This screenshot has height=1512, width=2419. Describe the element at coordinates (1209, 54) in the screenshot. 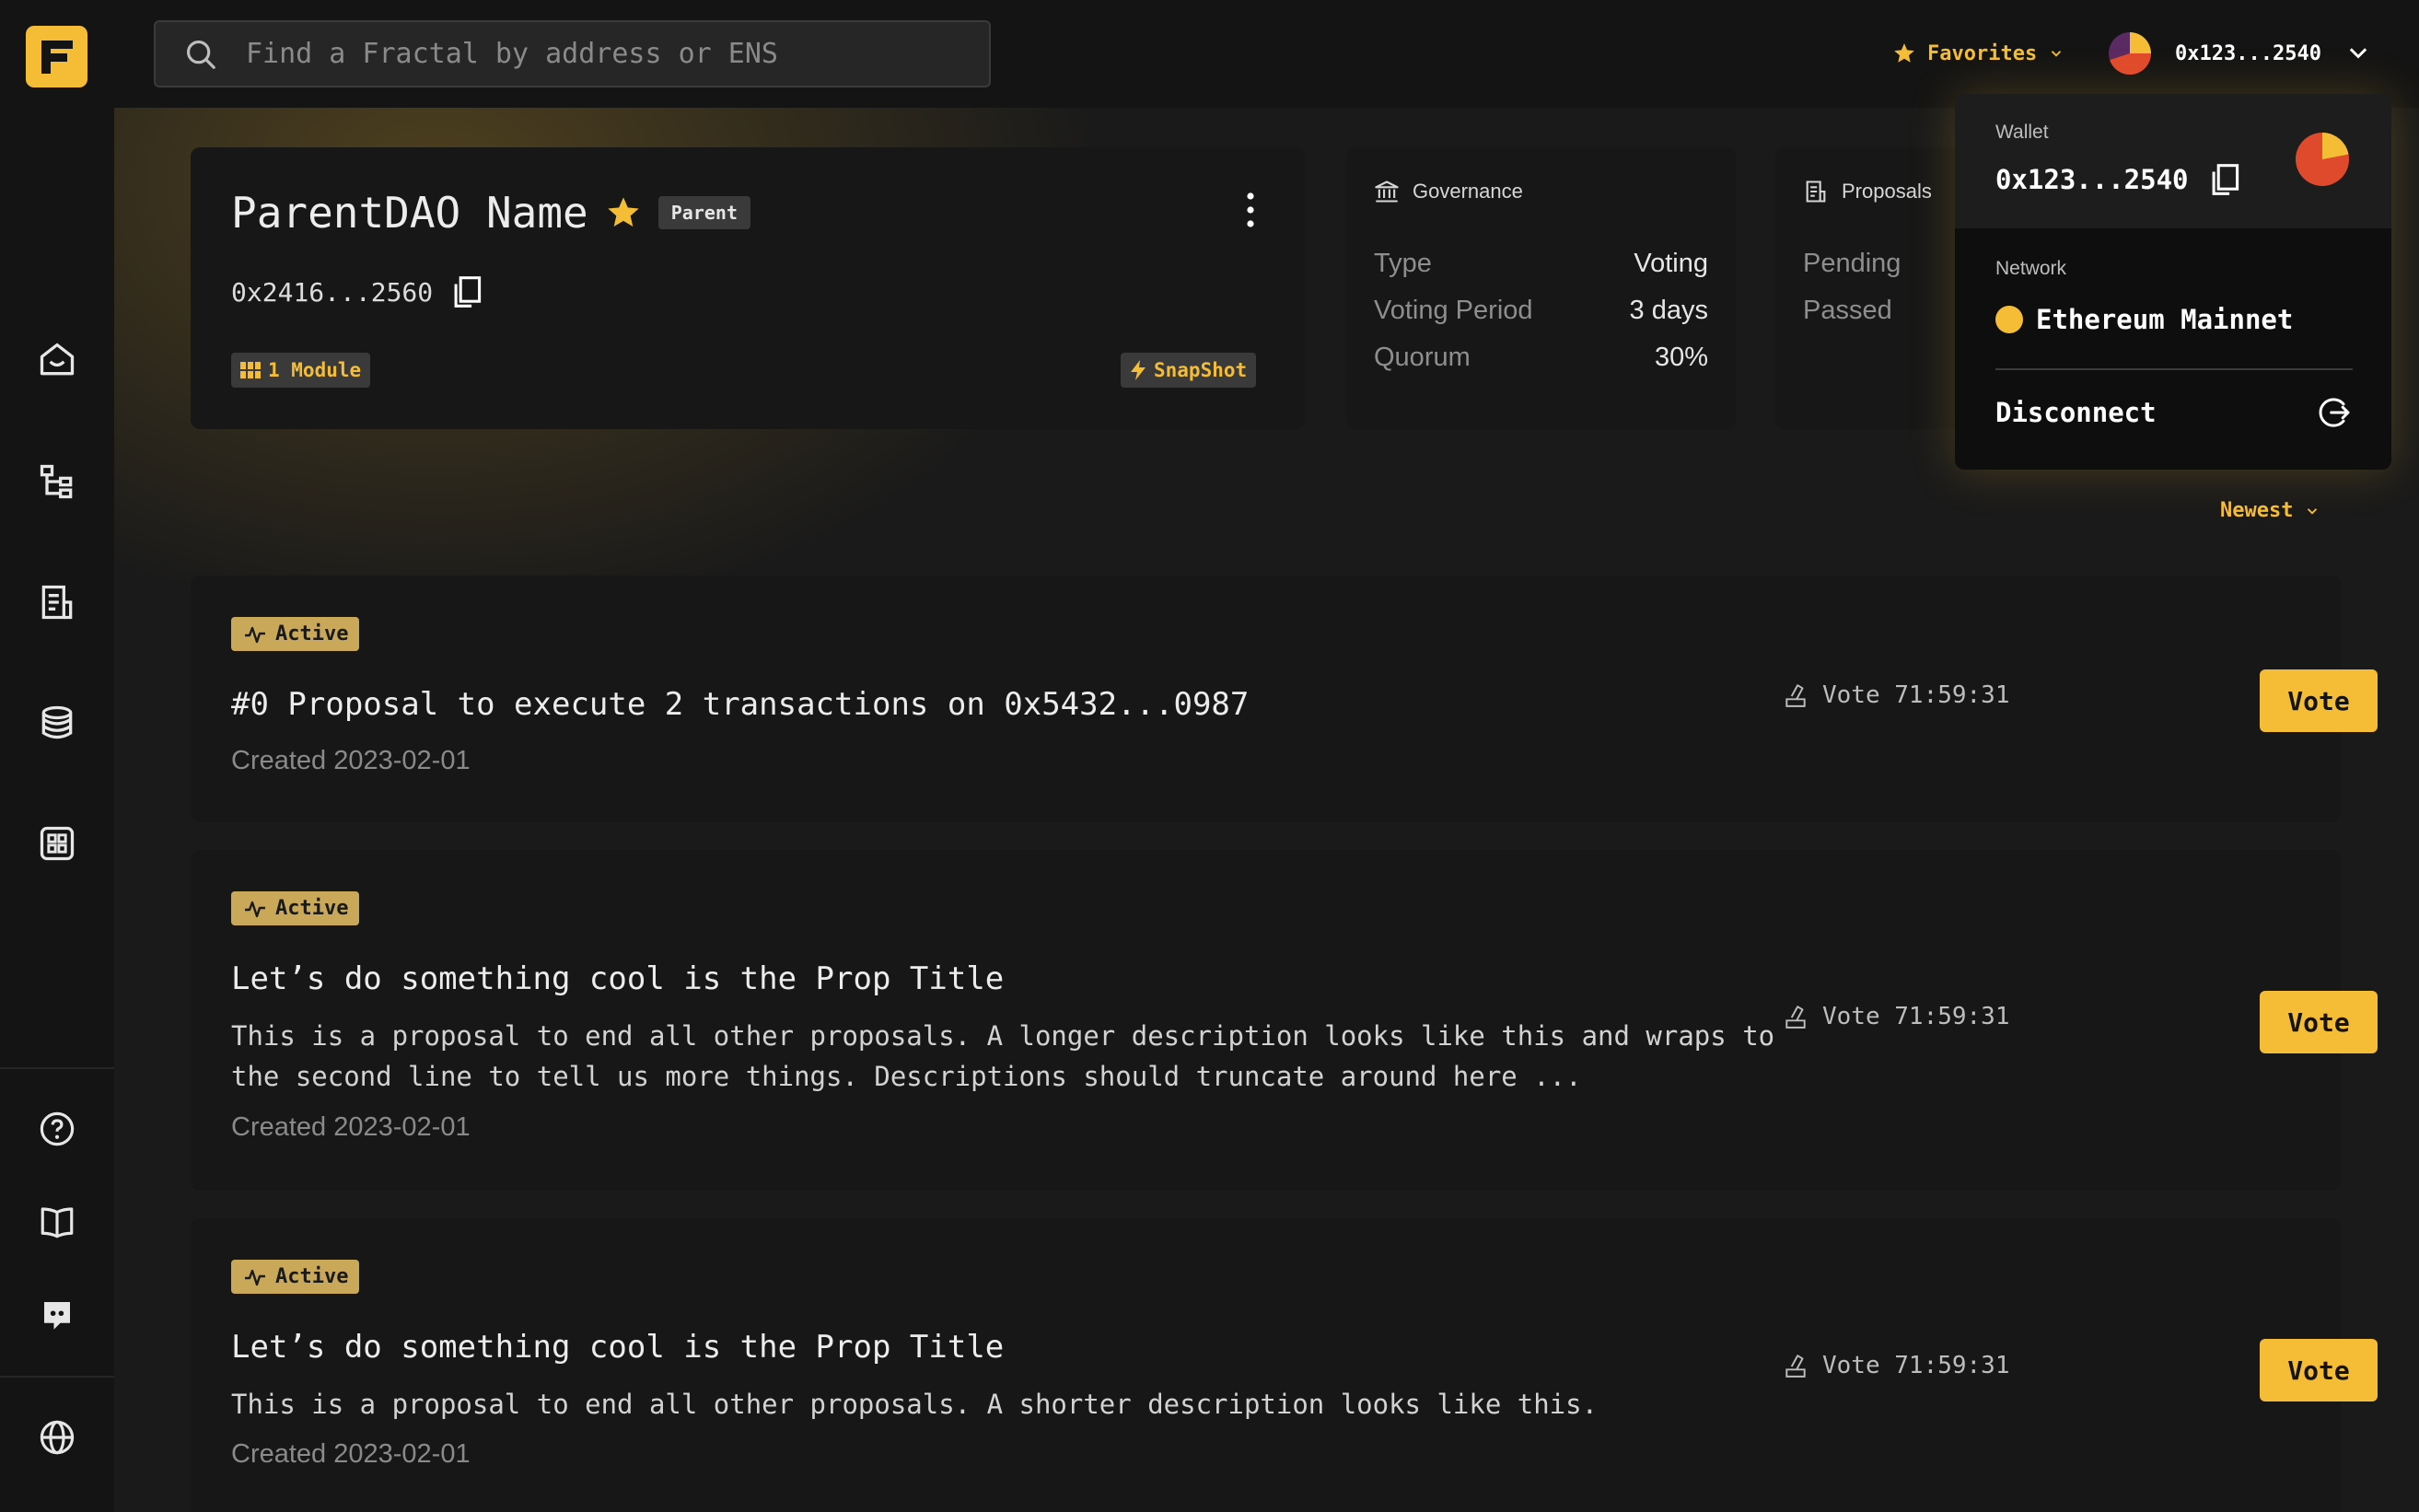

I see `top-bar: Favorites 0x123...2540` at that location.